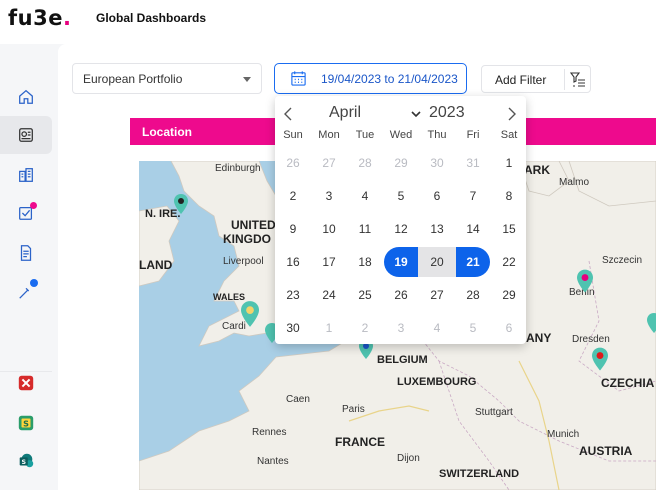 The width and height of the screenshot is (656, 490). What do you see at coordinates (473, 135) in the screenshot?
I see `weekday-label: Fri` at bounding box center [473, 135].